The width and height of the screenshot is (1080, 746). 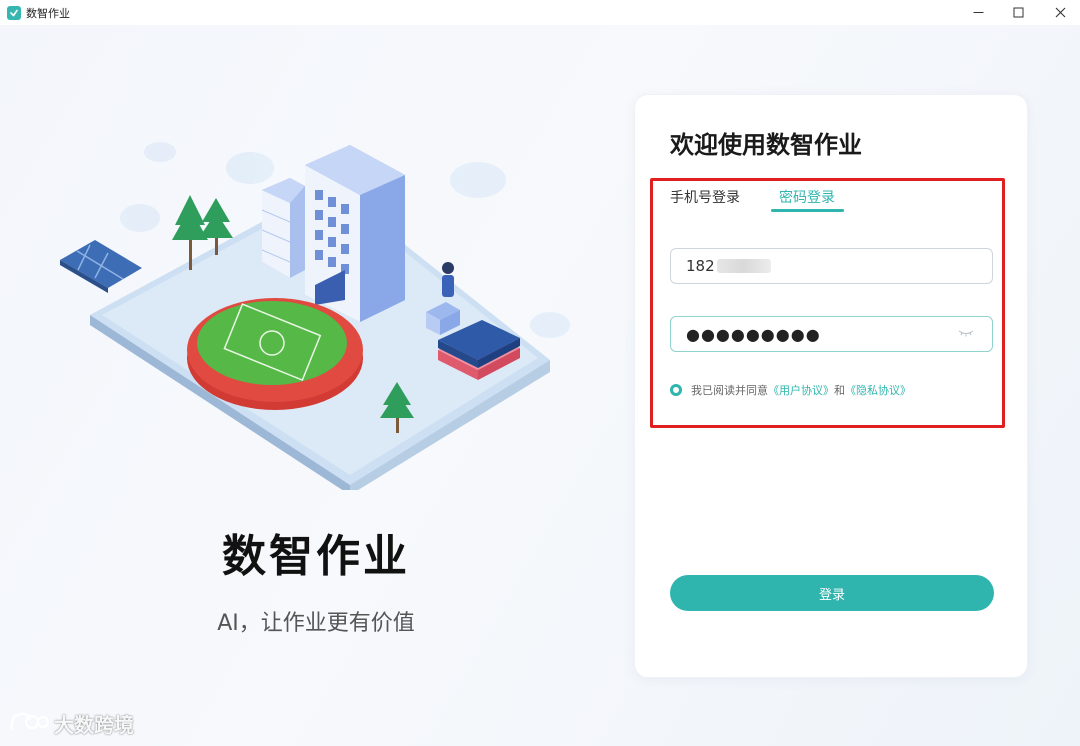 I want to click on title-bar: 数智作业, so click(x=540, y=12).